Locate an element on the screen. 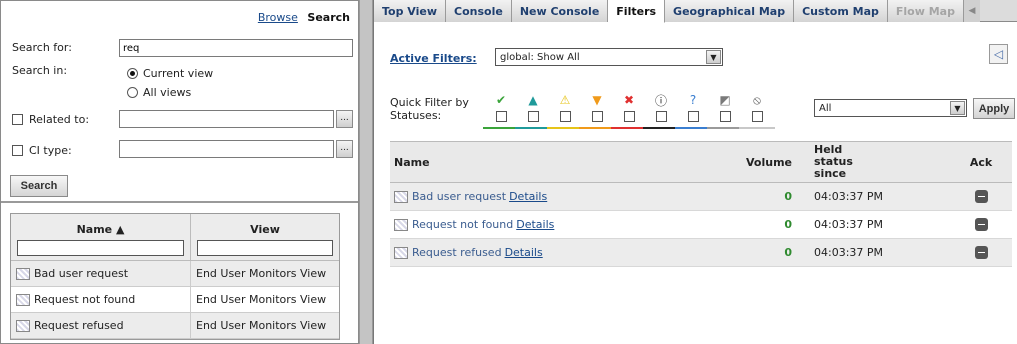 The image size is (1017, 344). table-row: Request not found Details 0 04:03:37 PM is located at coordinates (701, 225).